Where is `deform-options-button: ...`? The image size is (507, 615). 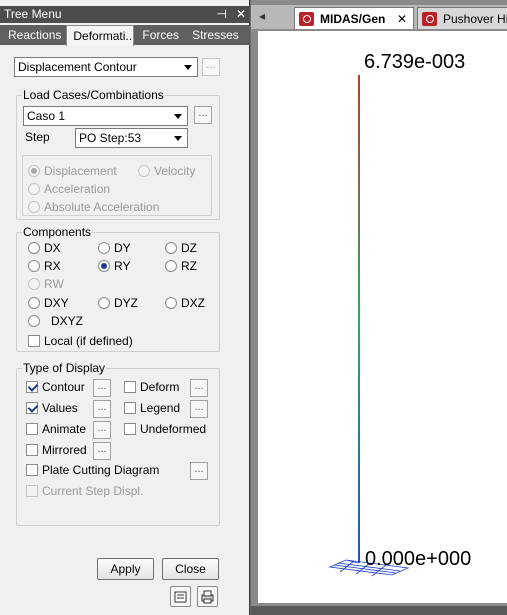 deform-options-button: ... is located at coordinates (199, 388).